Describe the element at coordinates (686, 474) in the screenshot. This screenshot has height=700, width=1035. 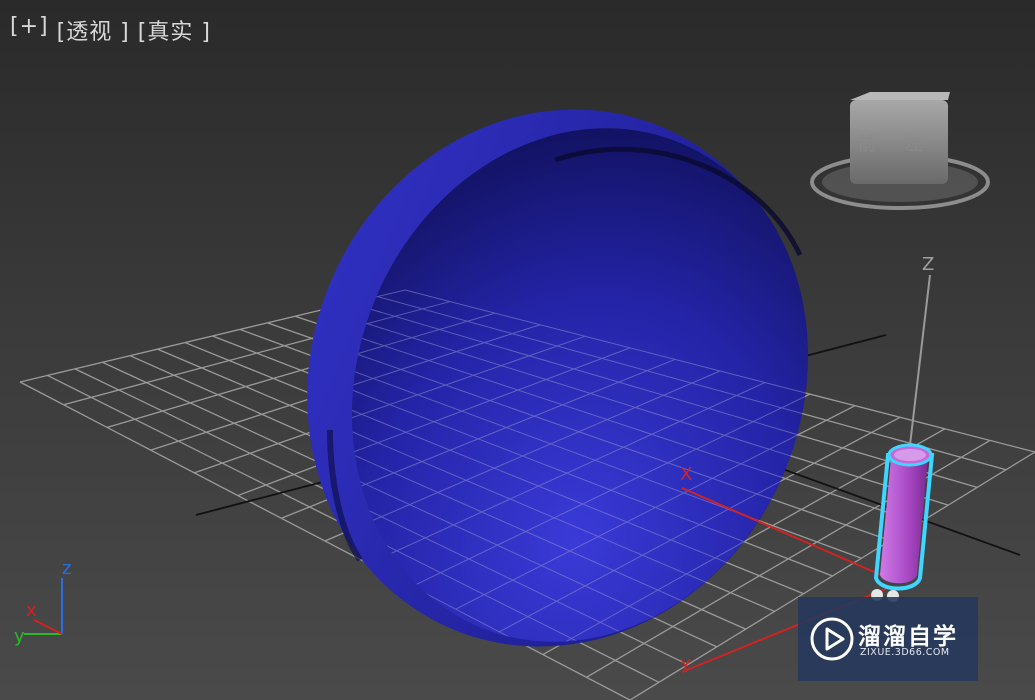
I see `gizmo-x-label: X` at that location.